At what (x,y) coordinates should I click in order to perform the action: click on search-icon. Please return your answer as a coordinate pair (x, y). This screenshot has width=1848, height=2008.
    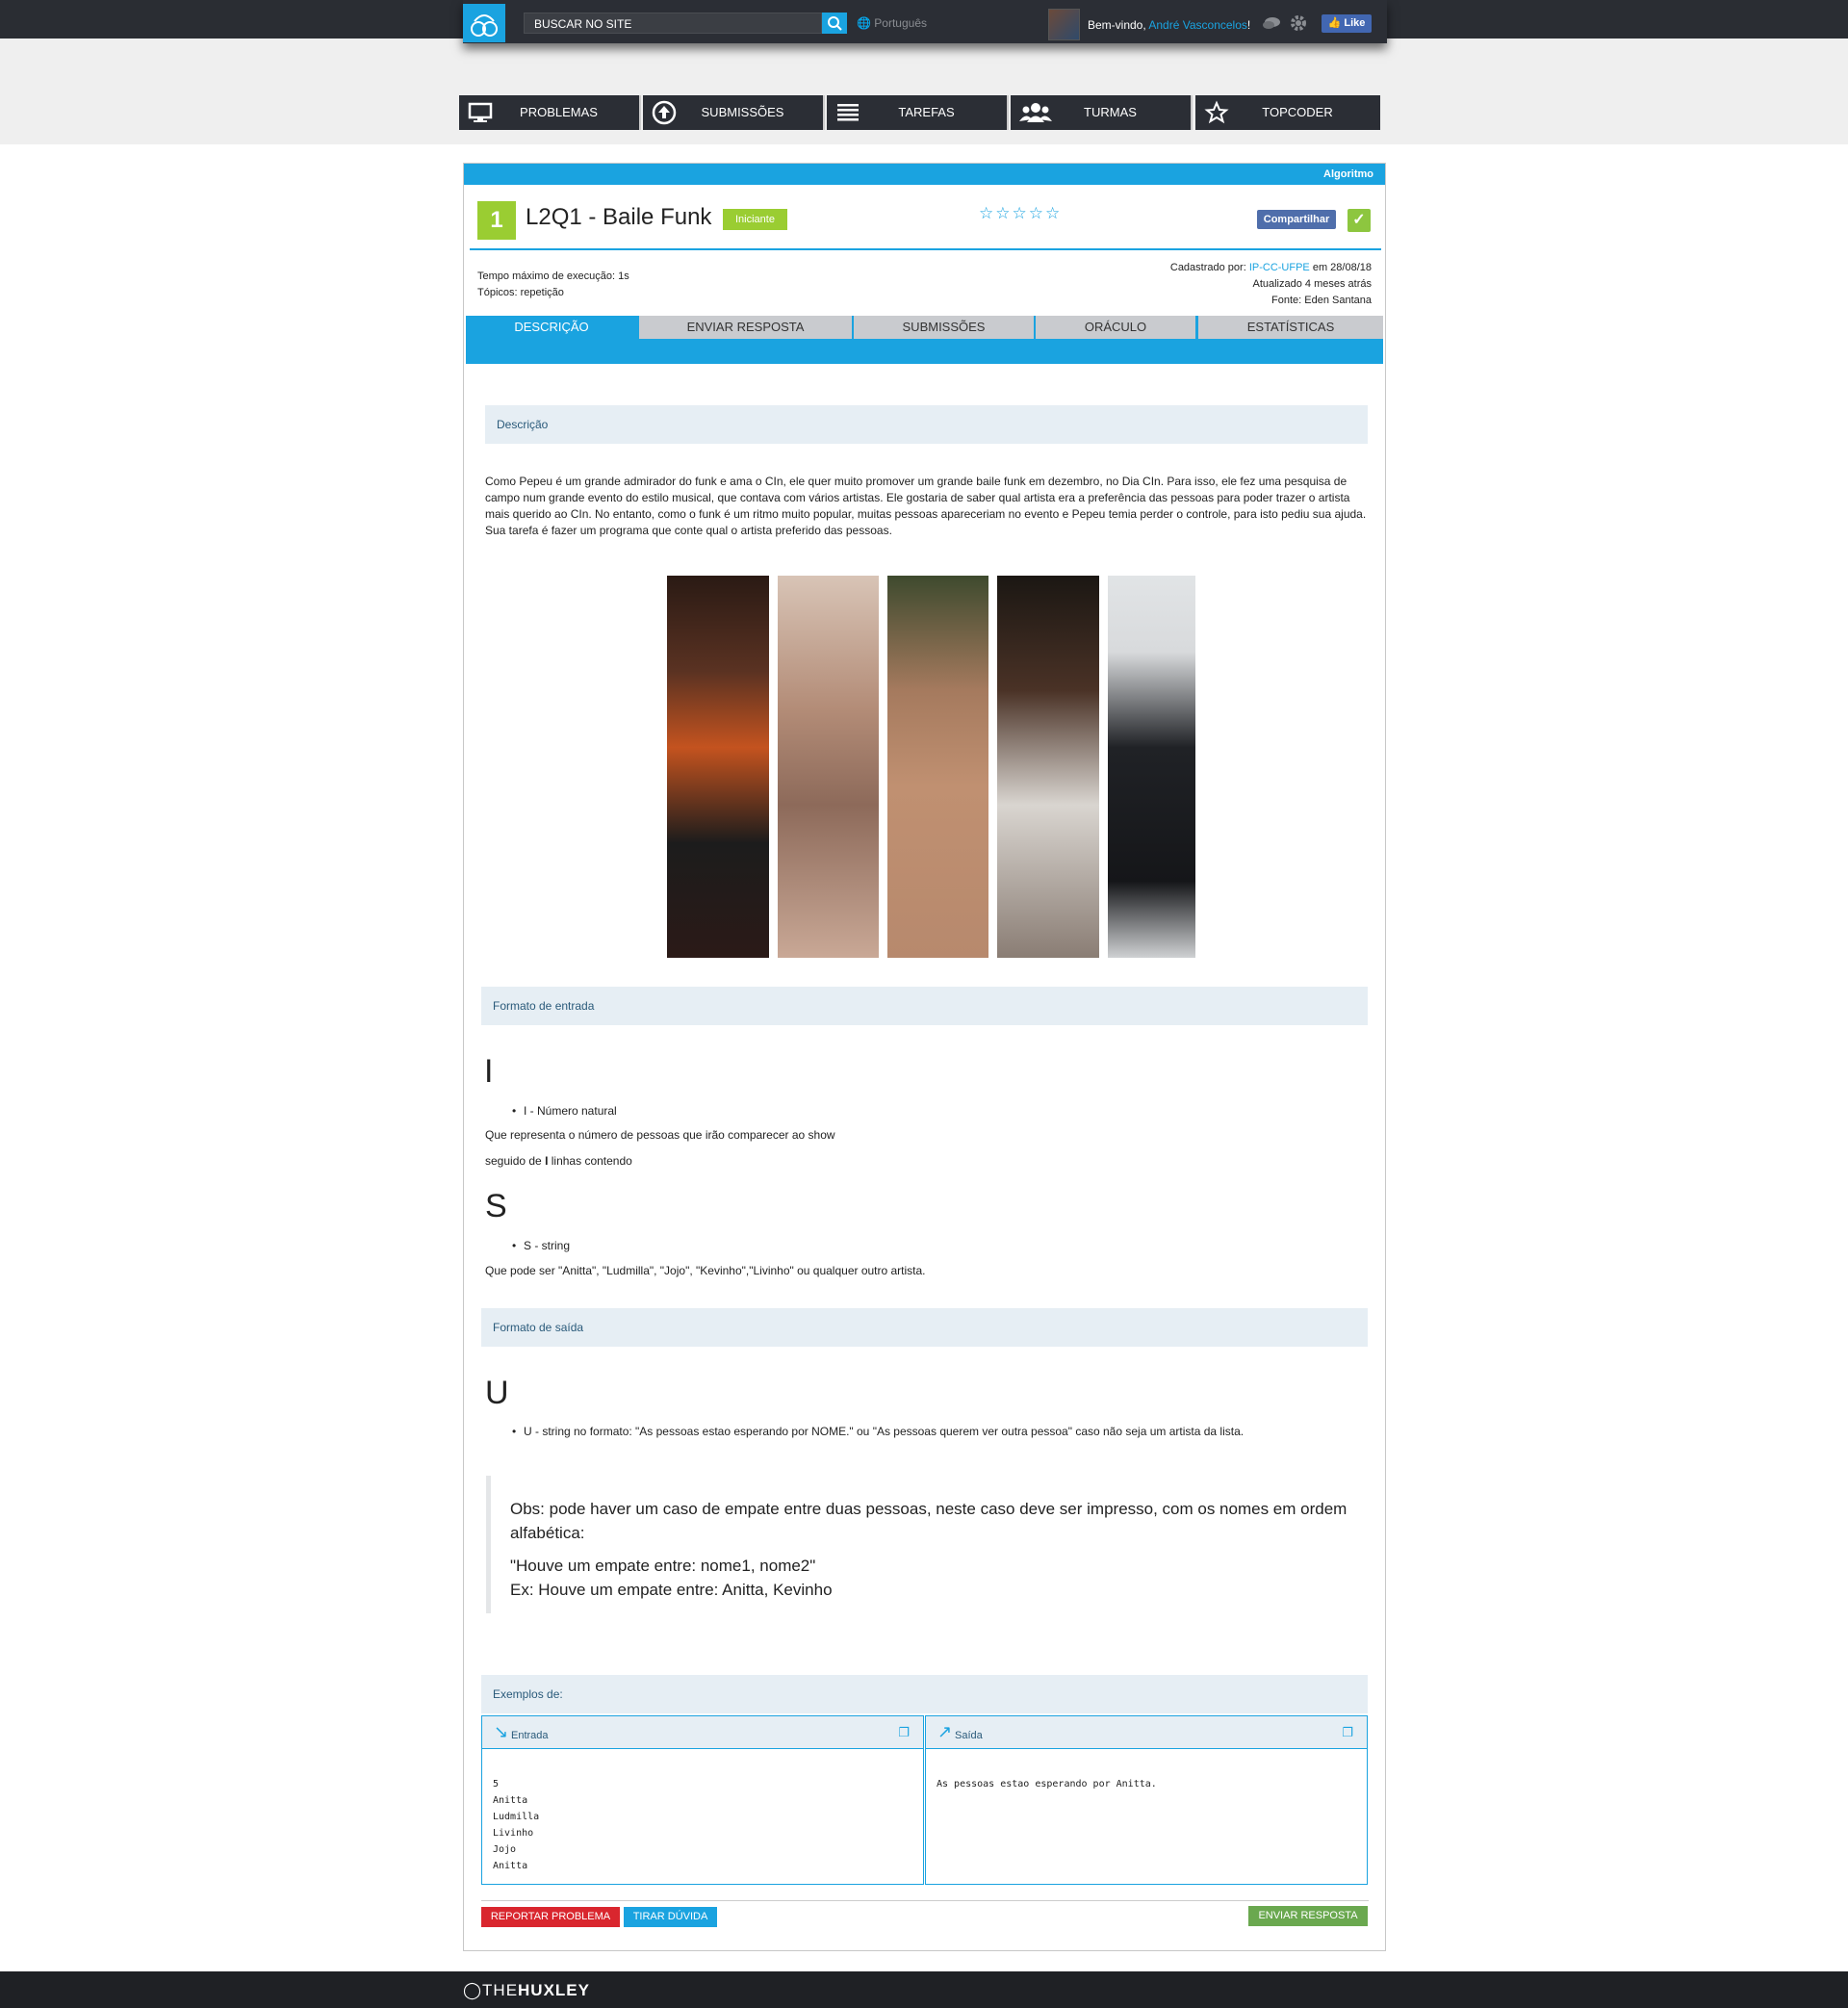
    Looking at the image, I should click on (835, 23).